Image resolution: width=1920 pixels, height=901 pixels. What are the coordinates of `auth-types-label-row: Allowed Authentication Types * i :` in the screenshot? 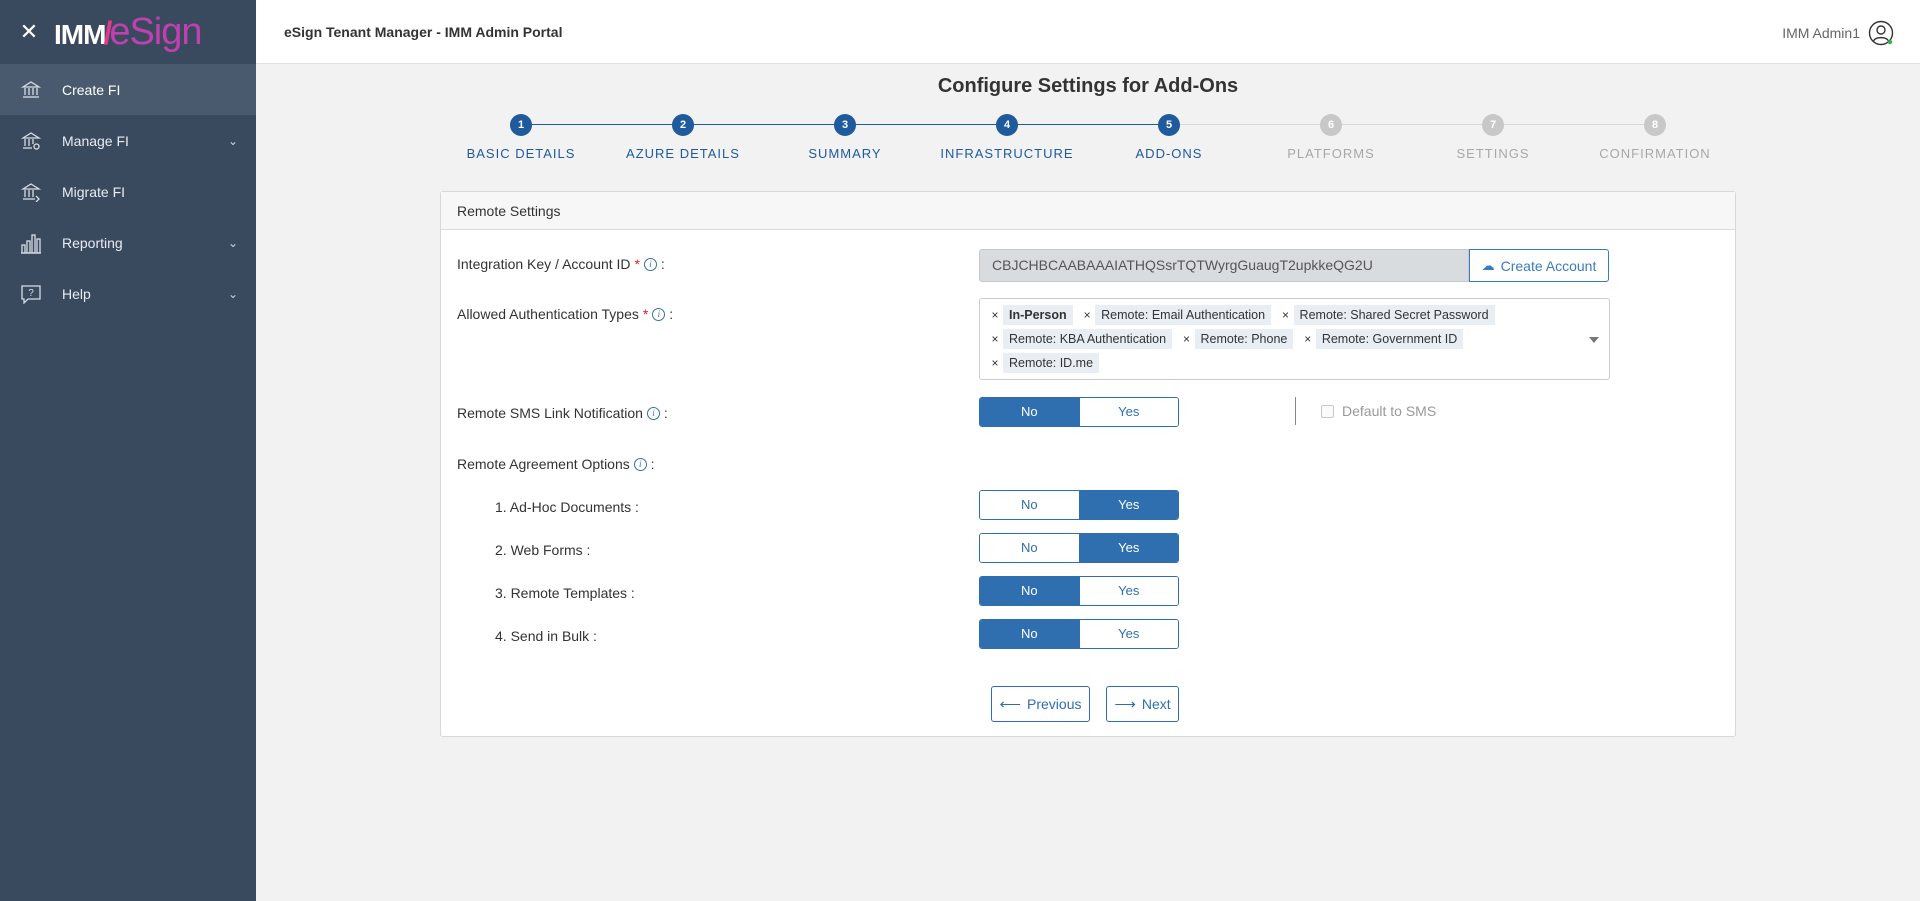 It's located at (565, 314).